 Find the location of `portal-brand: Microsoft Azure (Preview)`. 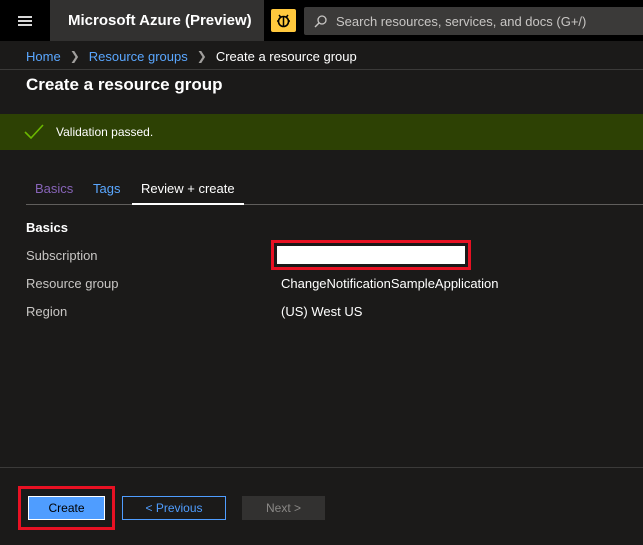

portal-brand: Microsoft Azure (Preview) is located at coordinates (157, 20).